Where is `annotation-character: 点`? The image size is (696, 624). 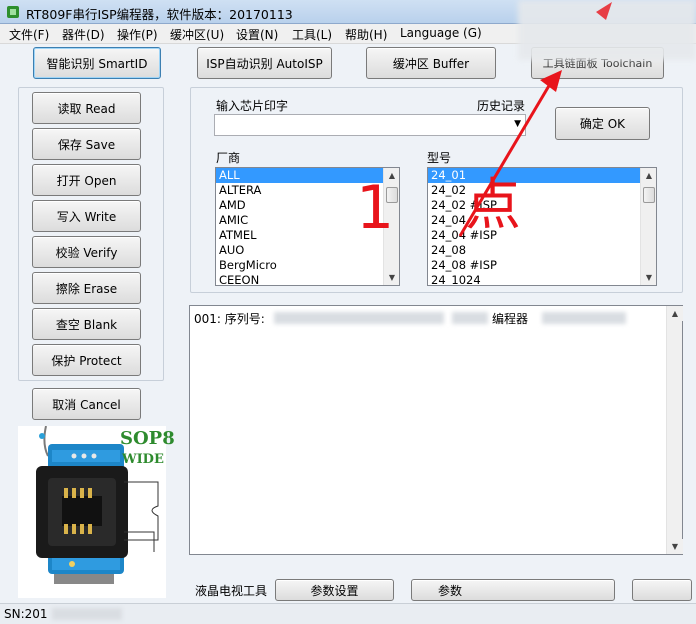
annotation-character: 点 is located at coordinates (493, 206).